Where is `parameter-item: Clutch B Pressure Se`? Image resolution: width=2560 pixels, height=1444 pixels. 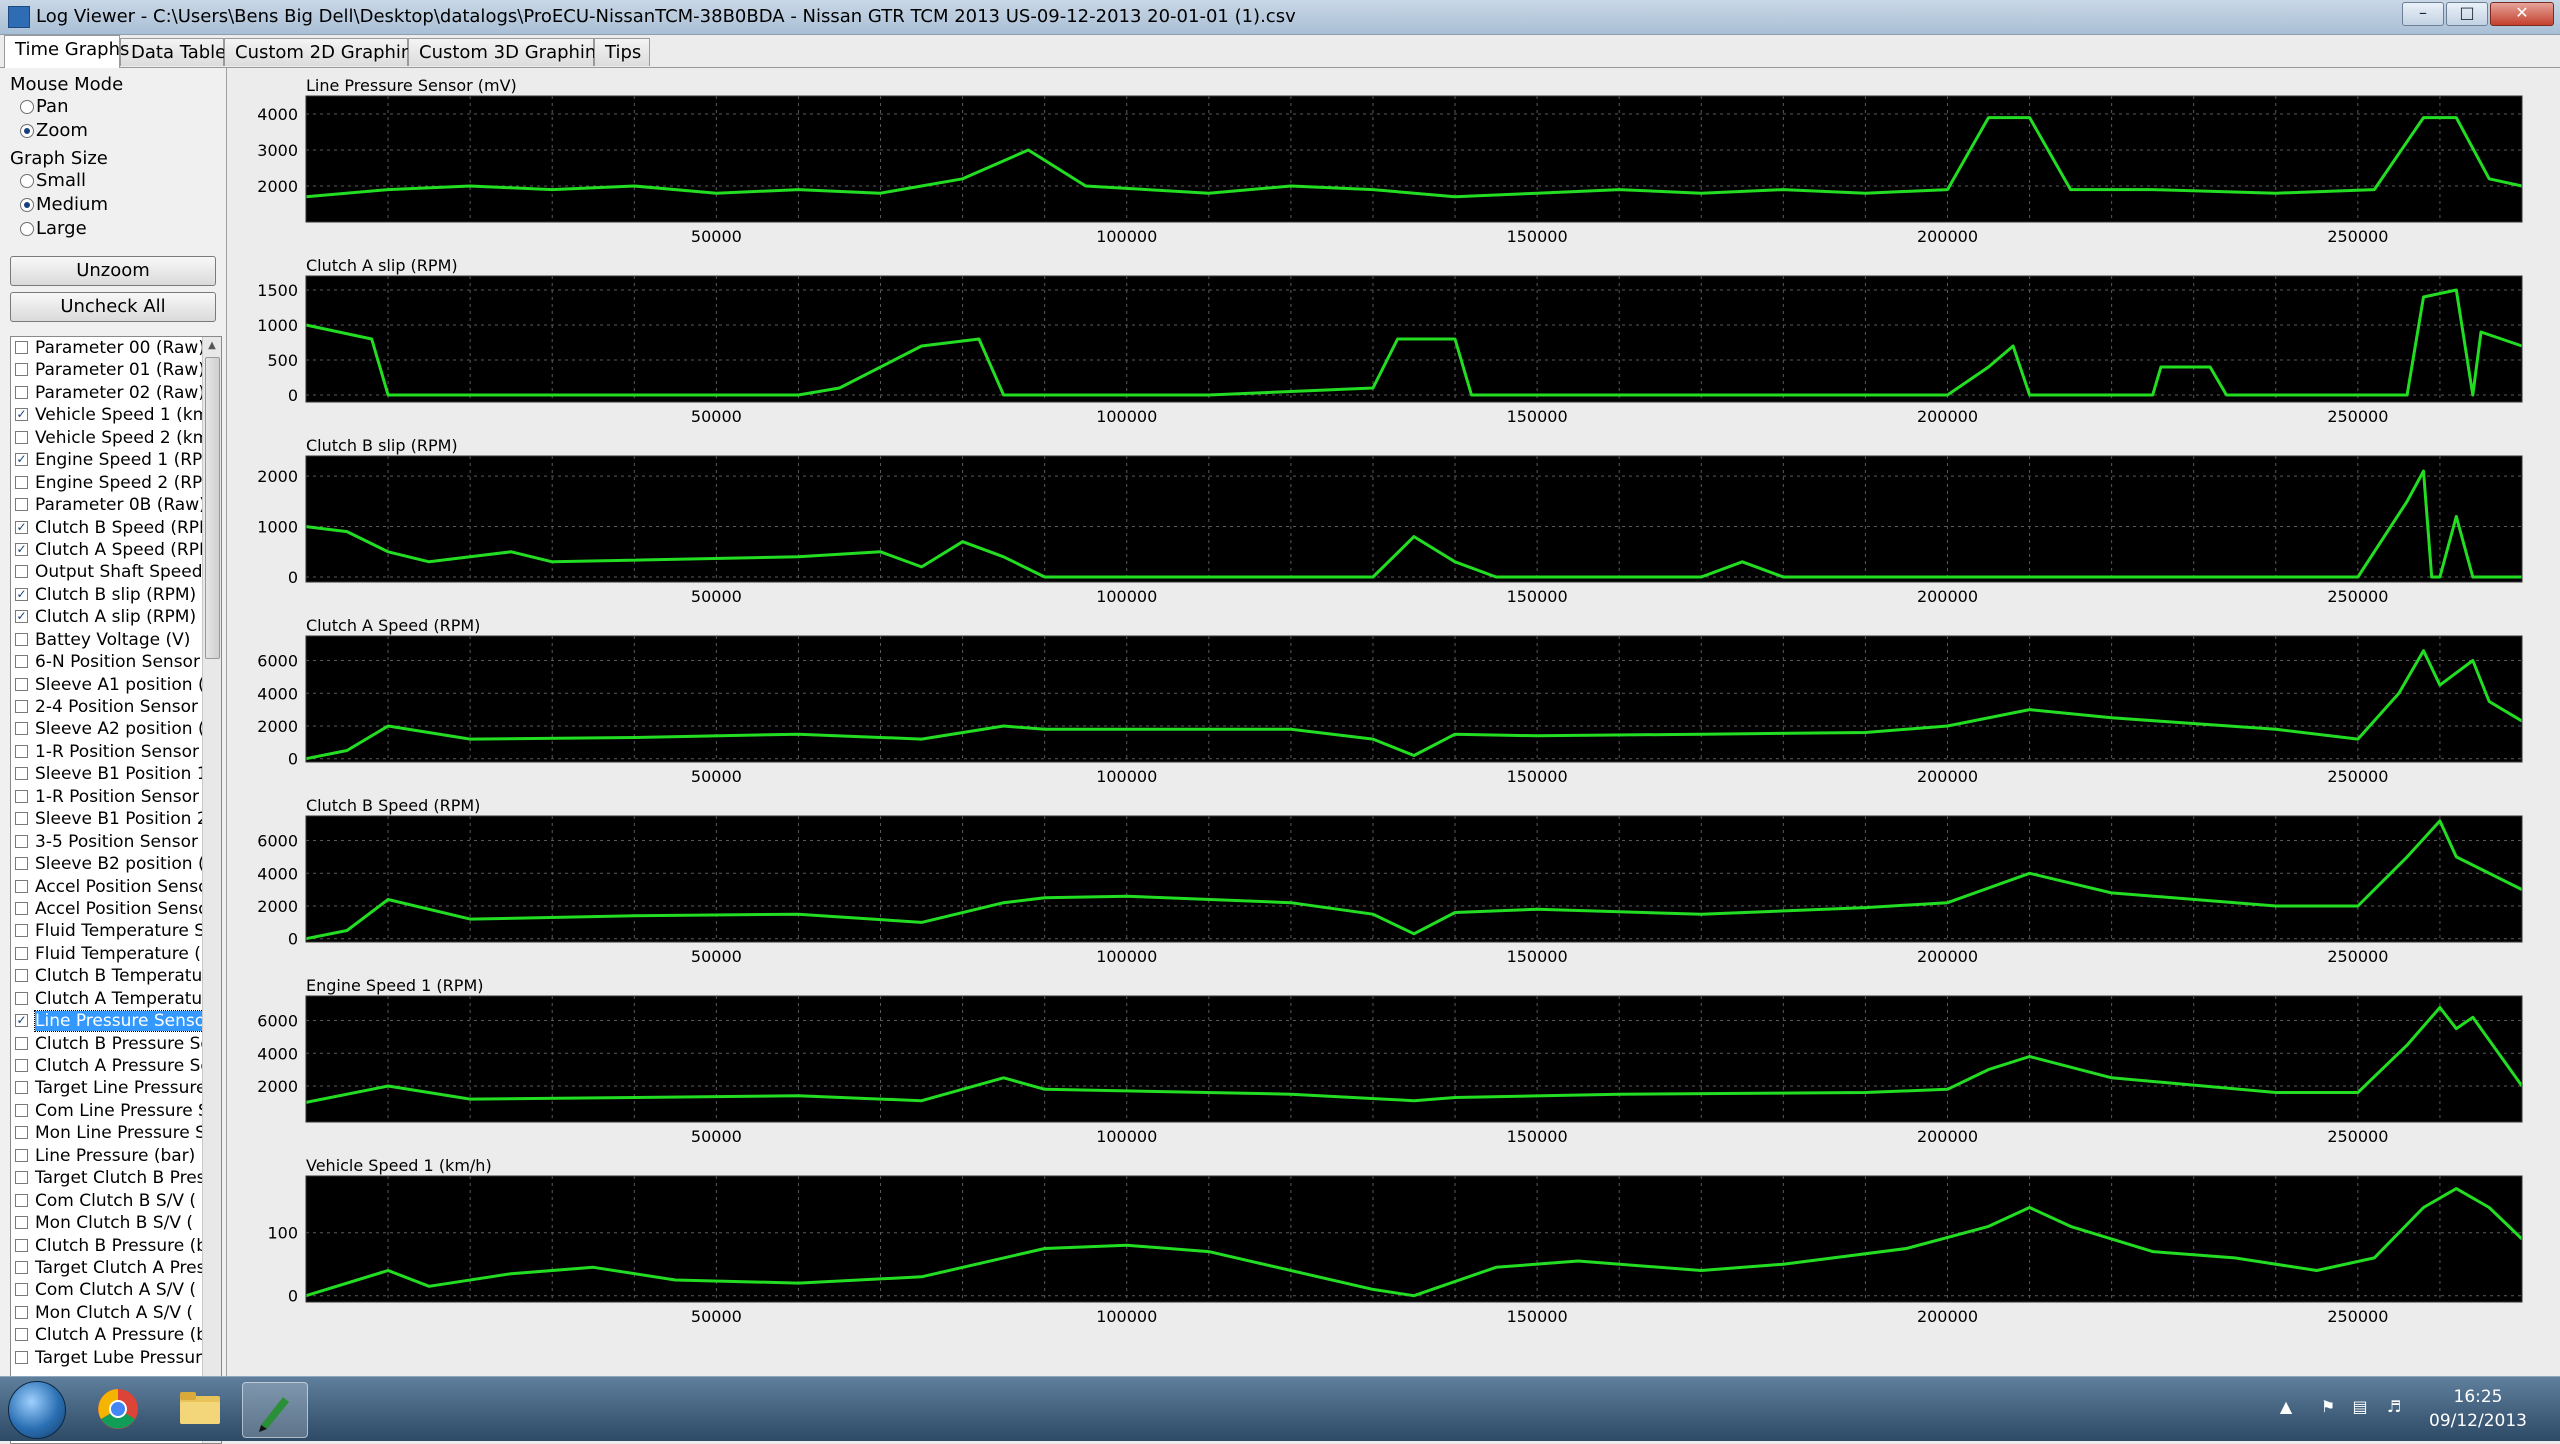
parameter-item: Clutch B Pressure Se is located at coordinates (108, 1044).